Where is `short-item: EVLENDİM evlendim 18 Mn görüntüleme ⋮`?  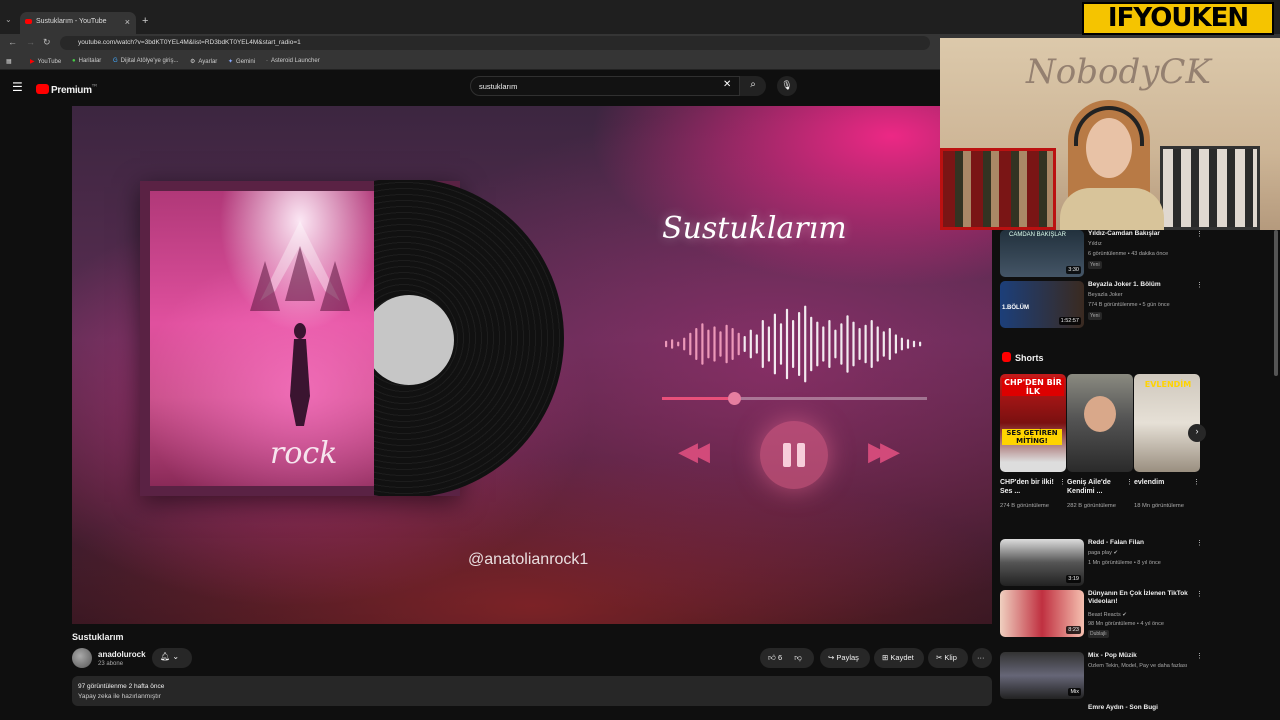
short-item: EVLENDİM evlendim 18 Mn görüntüleme ⋮ is located at coordinates (1167, 441).